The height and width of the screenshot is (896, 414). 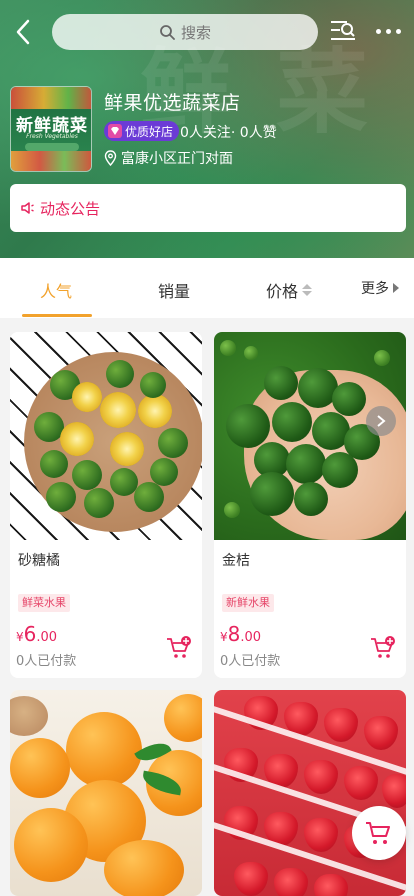 I want to click on search-input: 搜索, so click(x=185, y=32).